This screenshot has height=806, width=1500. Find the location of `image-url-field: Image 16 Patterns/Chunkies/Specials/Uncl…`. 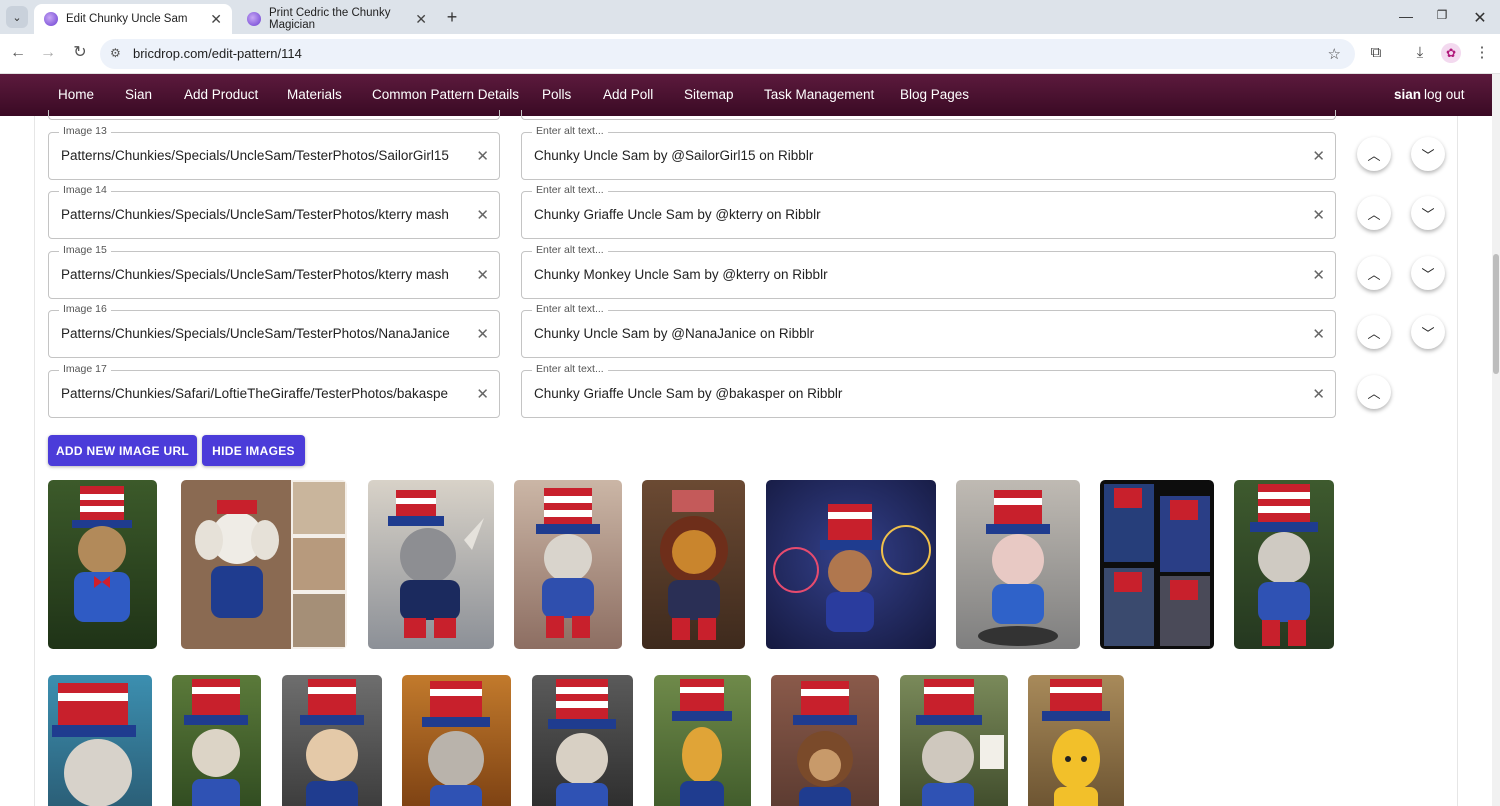

image-url-field: Image 16 Patterns/Chunkies/Specials/Uncl… is located at coordinates (274, 330).